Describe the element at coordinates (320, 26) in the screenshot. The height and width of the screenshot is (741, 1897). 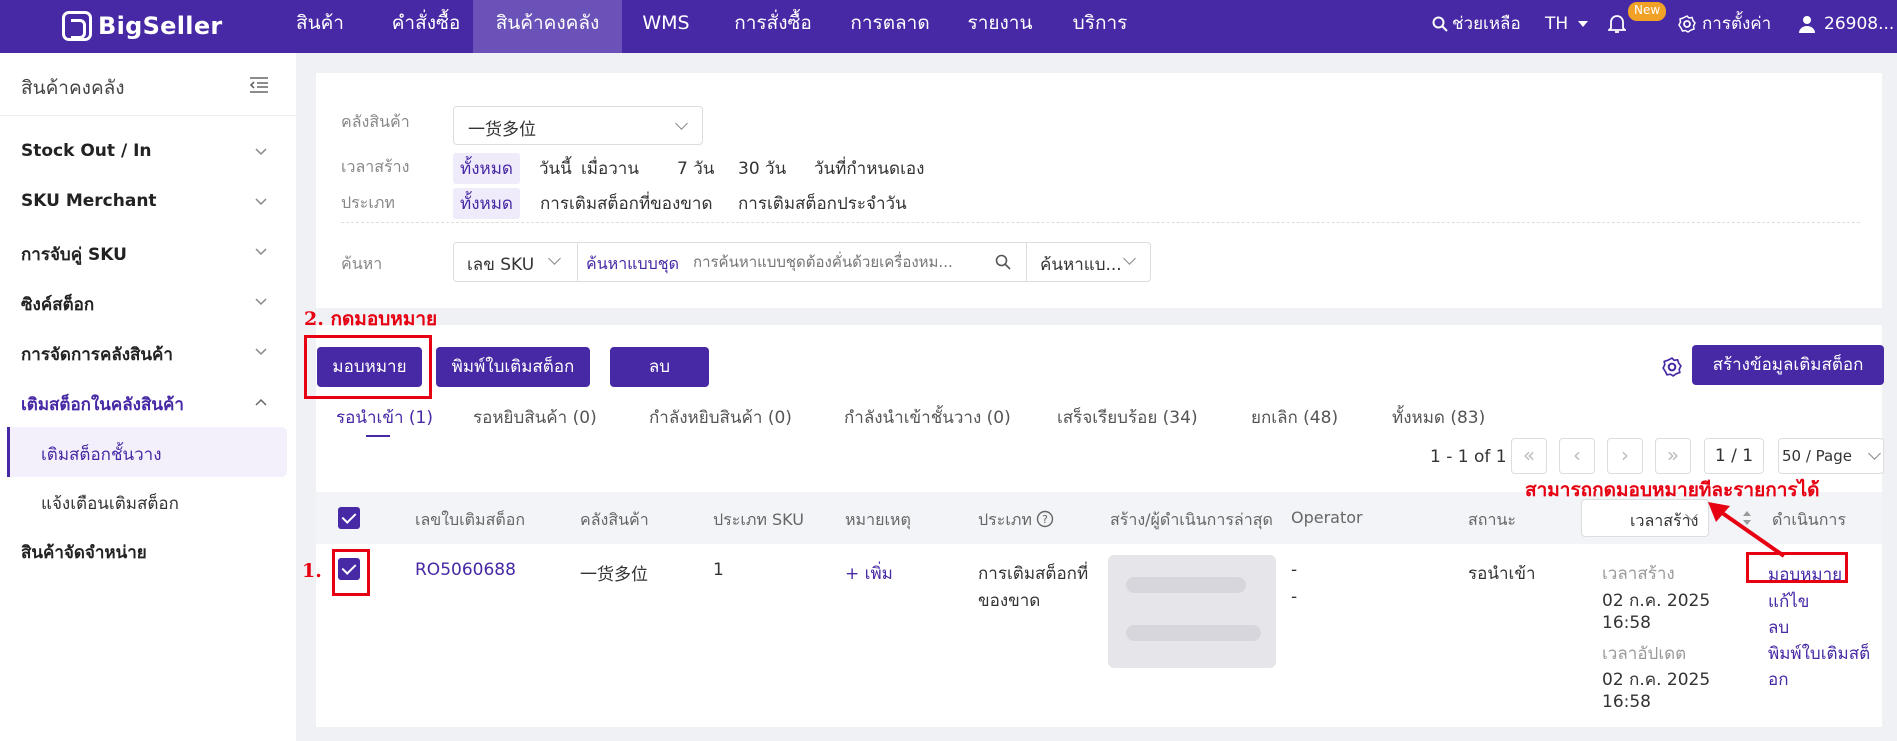
I see `nav-products: สินค้า` at that location.